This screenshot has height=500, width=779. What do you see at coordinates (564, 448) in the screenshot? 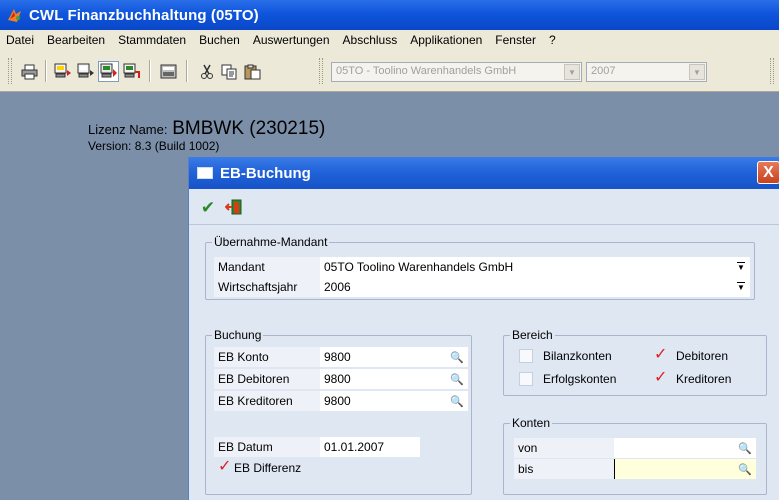
I see `von-label: von` at bounding box center [564, 448].